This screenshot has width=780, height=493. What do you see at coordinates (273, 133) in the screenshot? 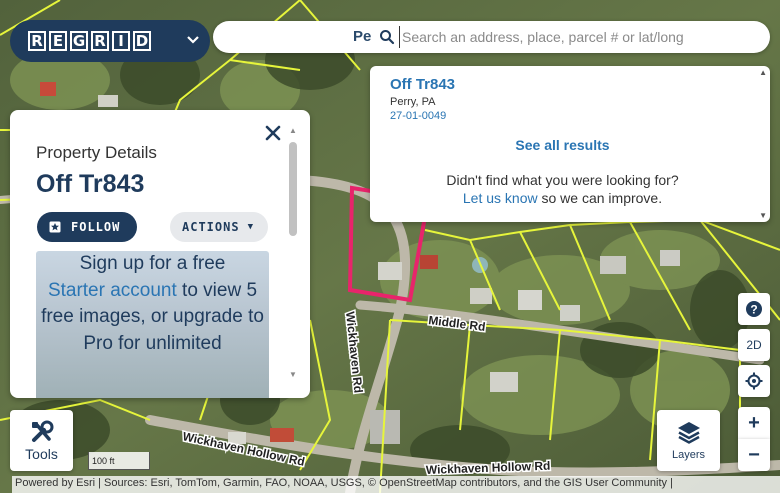
I see `close-icon` at bounding box center [273, 133].